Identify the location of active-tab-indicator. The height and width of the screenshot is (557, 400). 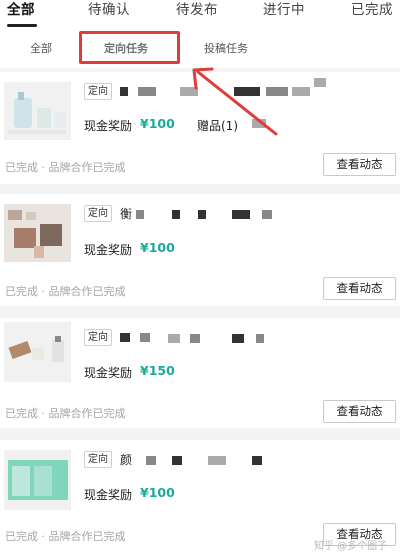
(22, 25).